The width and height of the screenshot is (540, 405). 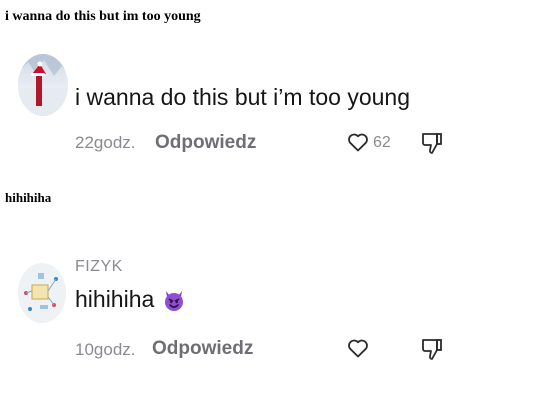 I want to click on comment-text-row: hihihiha, so click(x=130, y=299).